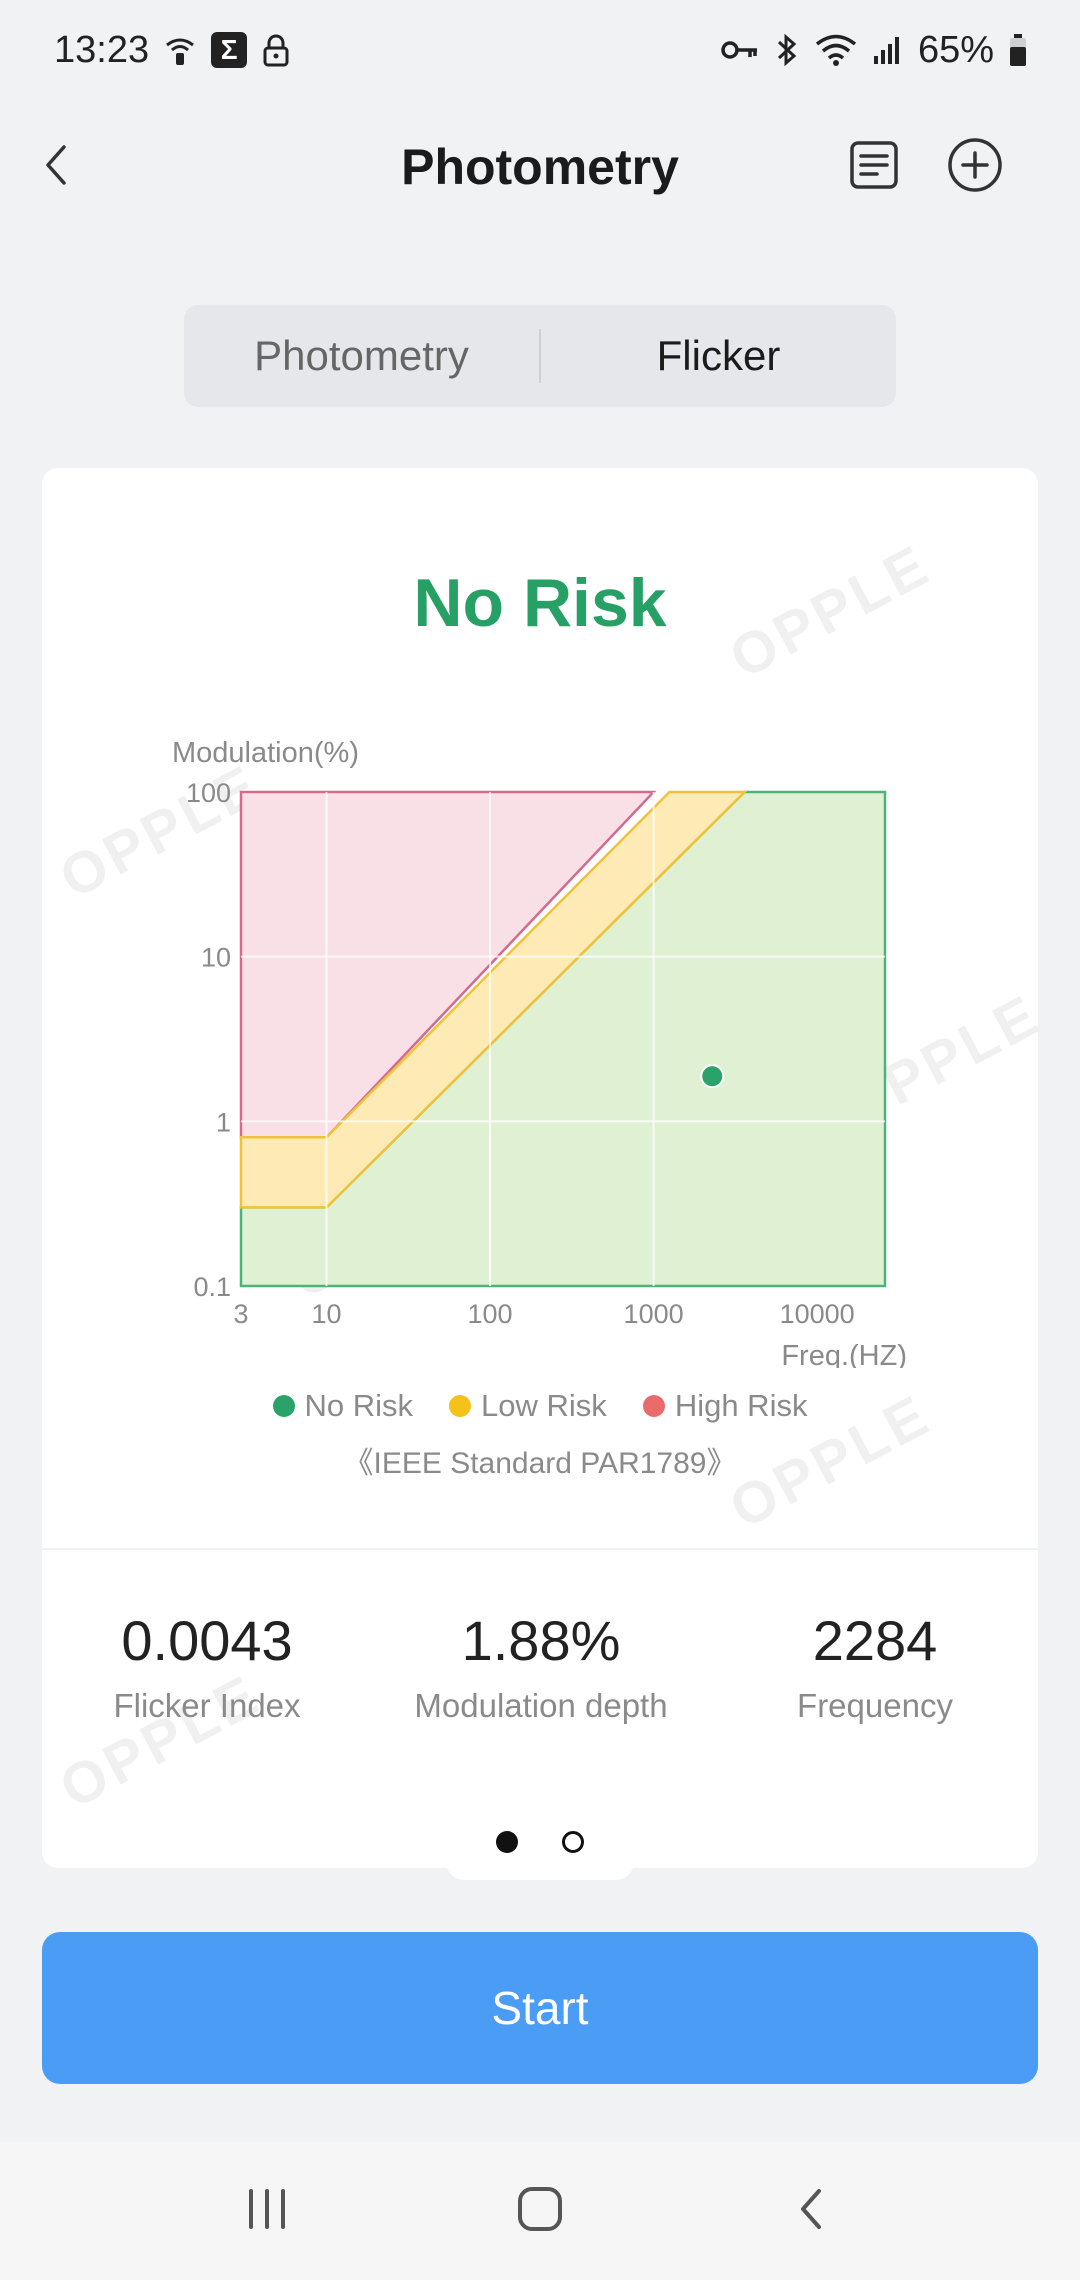 The width and height of the screenshot is (1080, 2280). Describe the element at coordinates (223, 1122) in the screenshot. I see `y-tick-label: 1` at that location.